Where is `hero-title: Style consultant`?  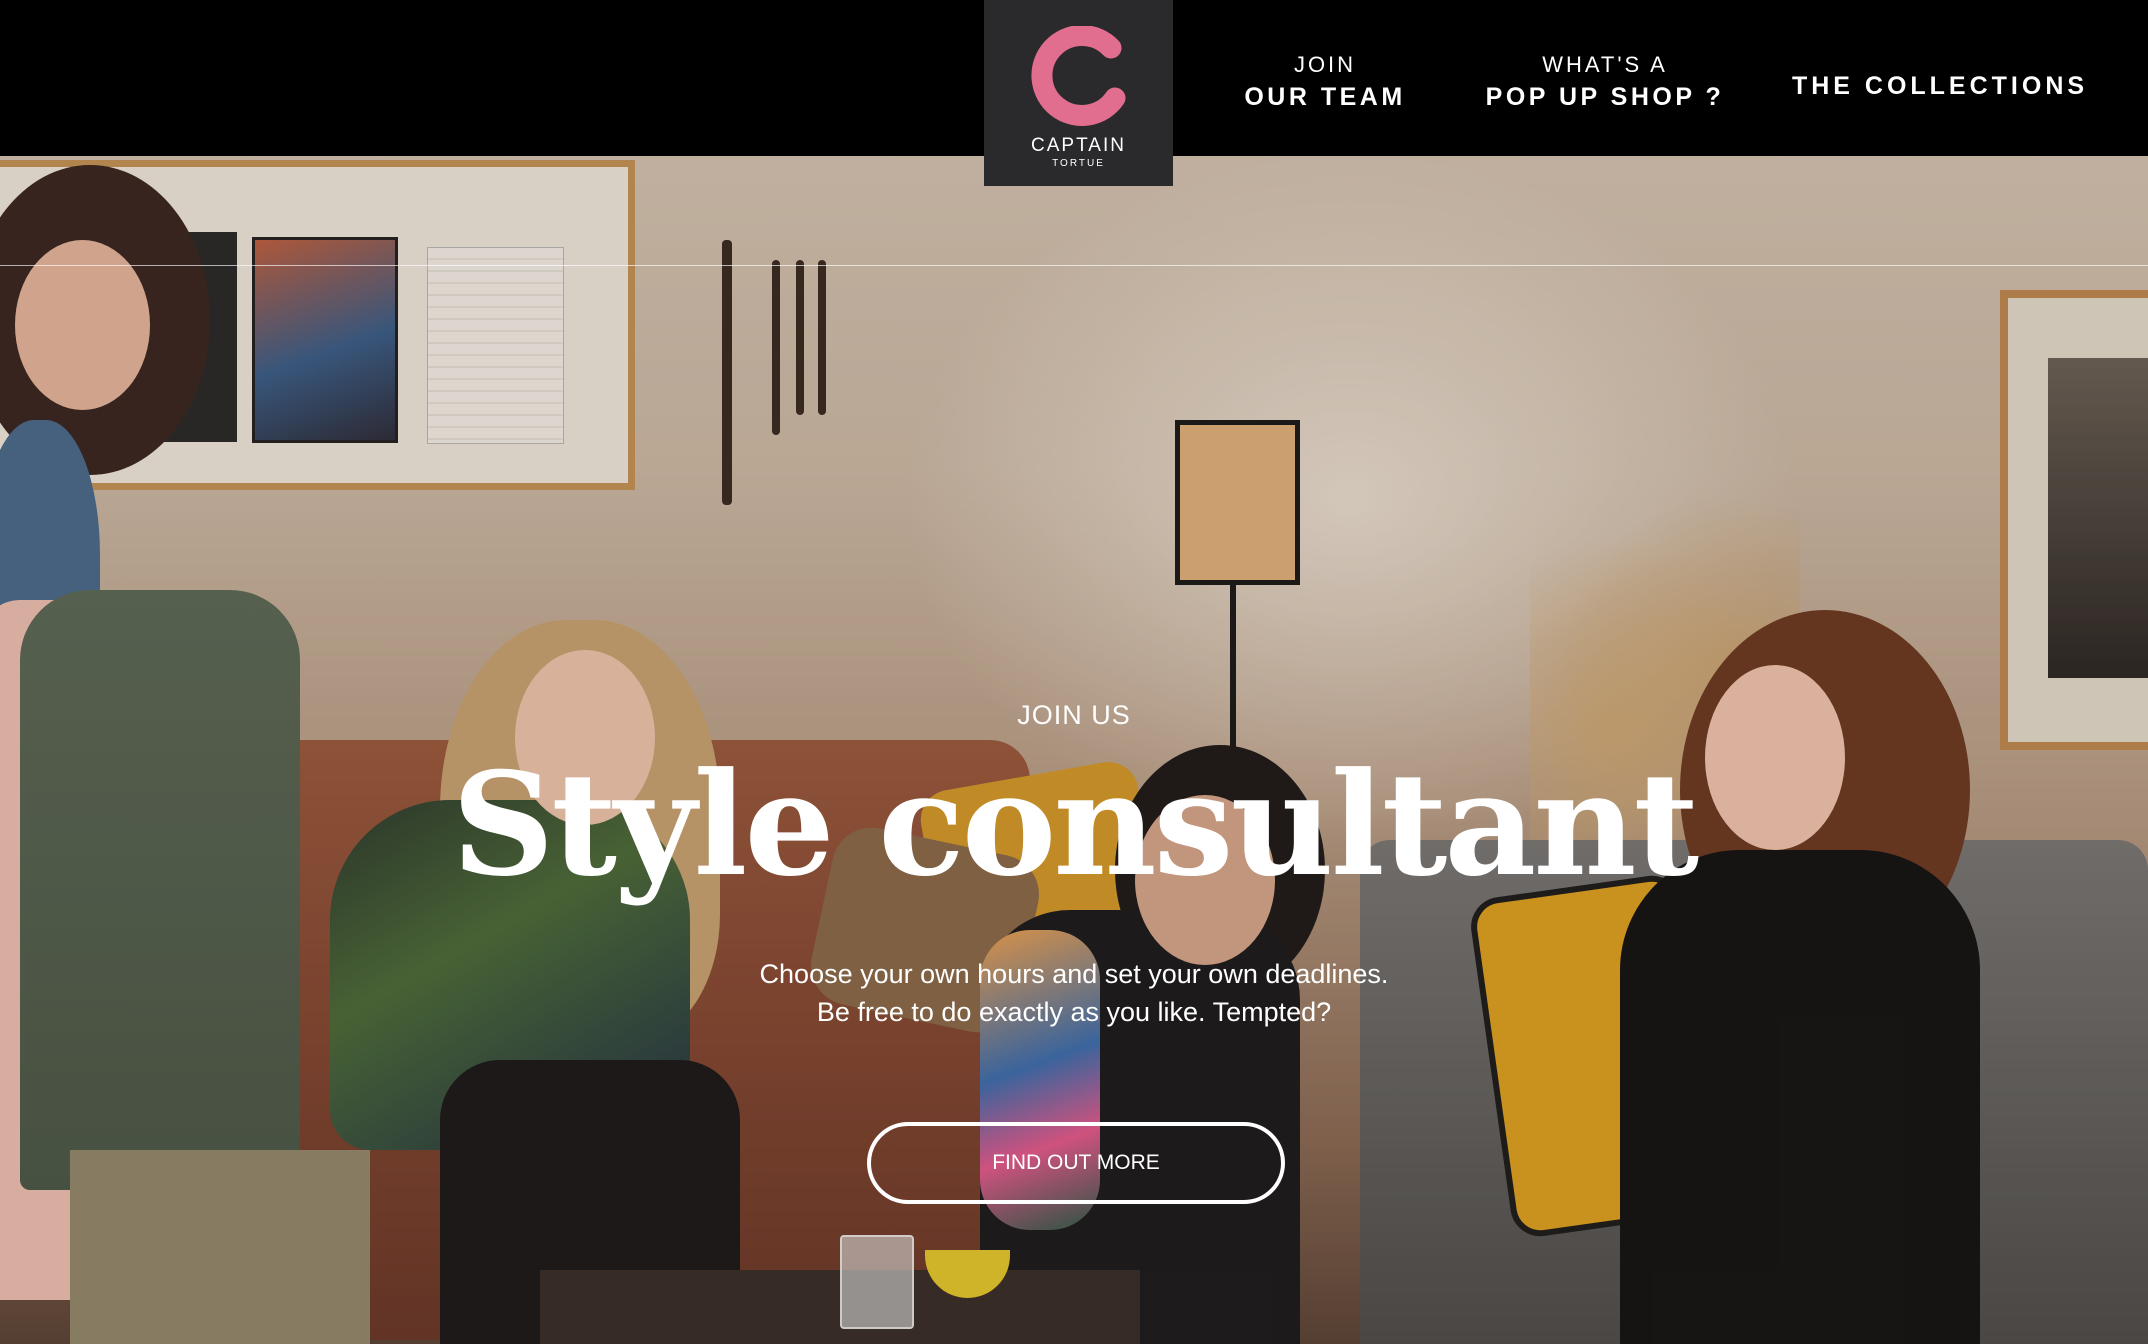
hero-title: Style consultant is located at coordinates (1075, 825).